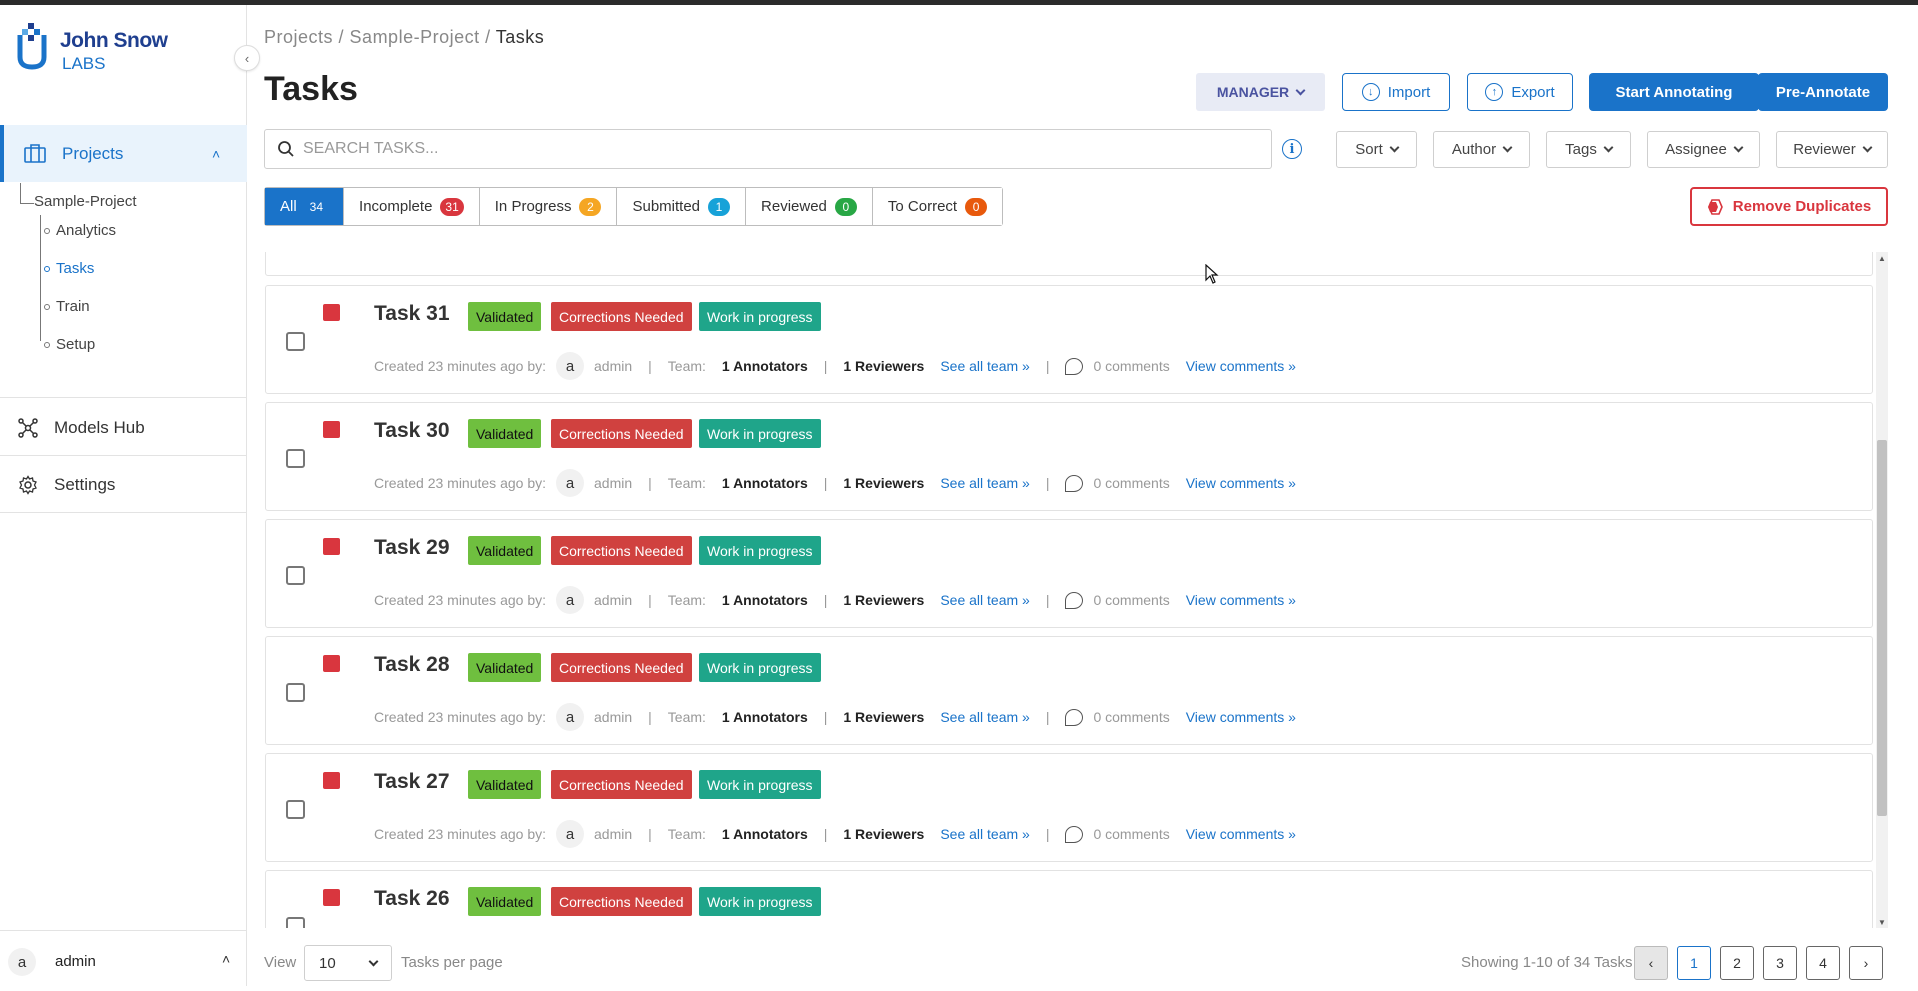 The width and height of the screenshot is (1918, 991). I want to click on task-title: Task 29, so click(412, 548).